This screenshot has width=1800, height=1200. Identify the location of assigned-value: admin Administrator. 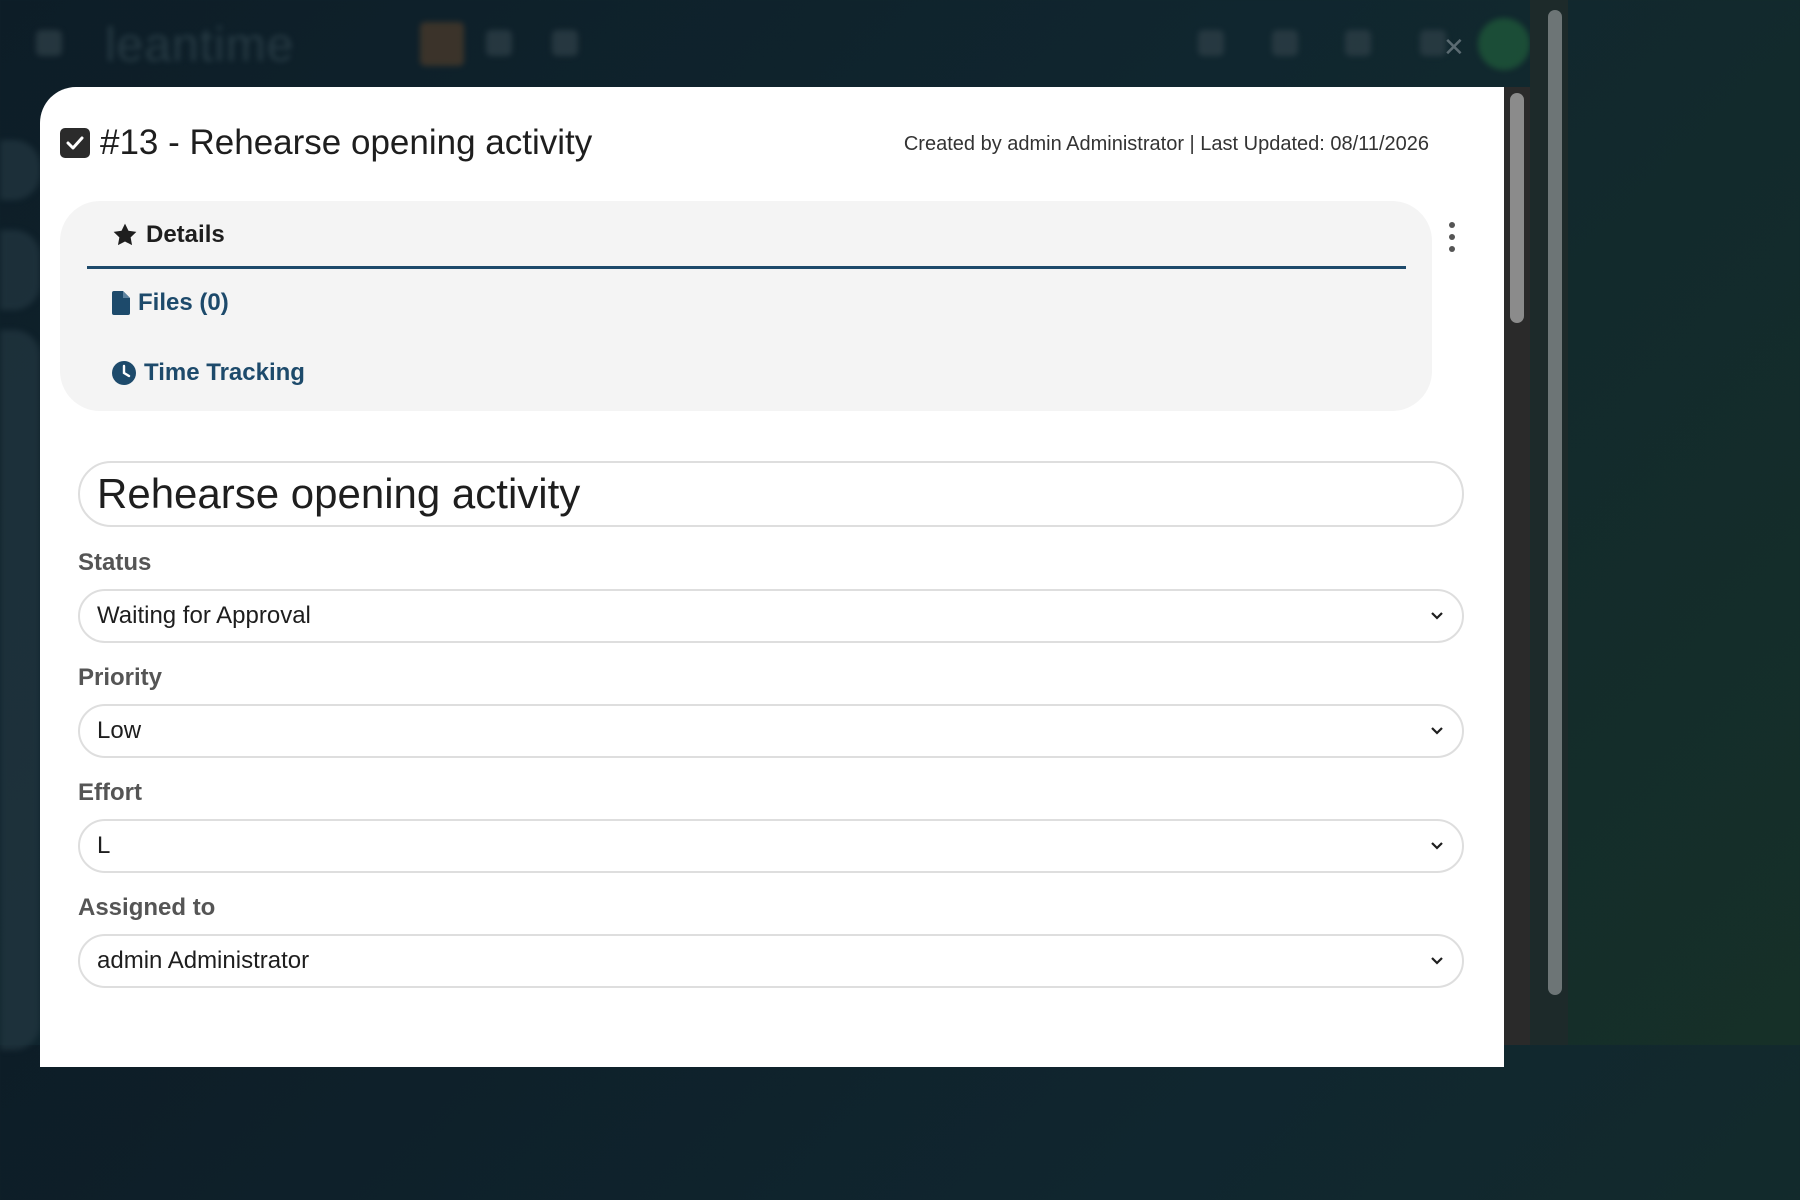
(203, 960).